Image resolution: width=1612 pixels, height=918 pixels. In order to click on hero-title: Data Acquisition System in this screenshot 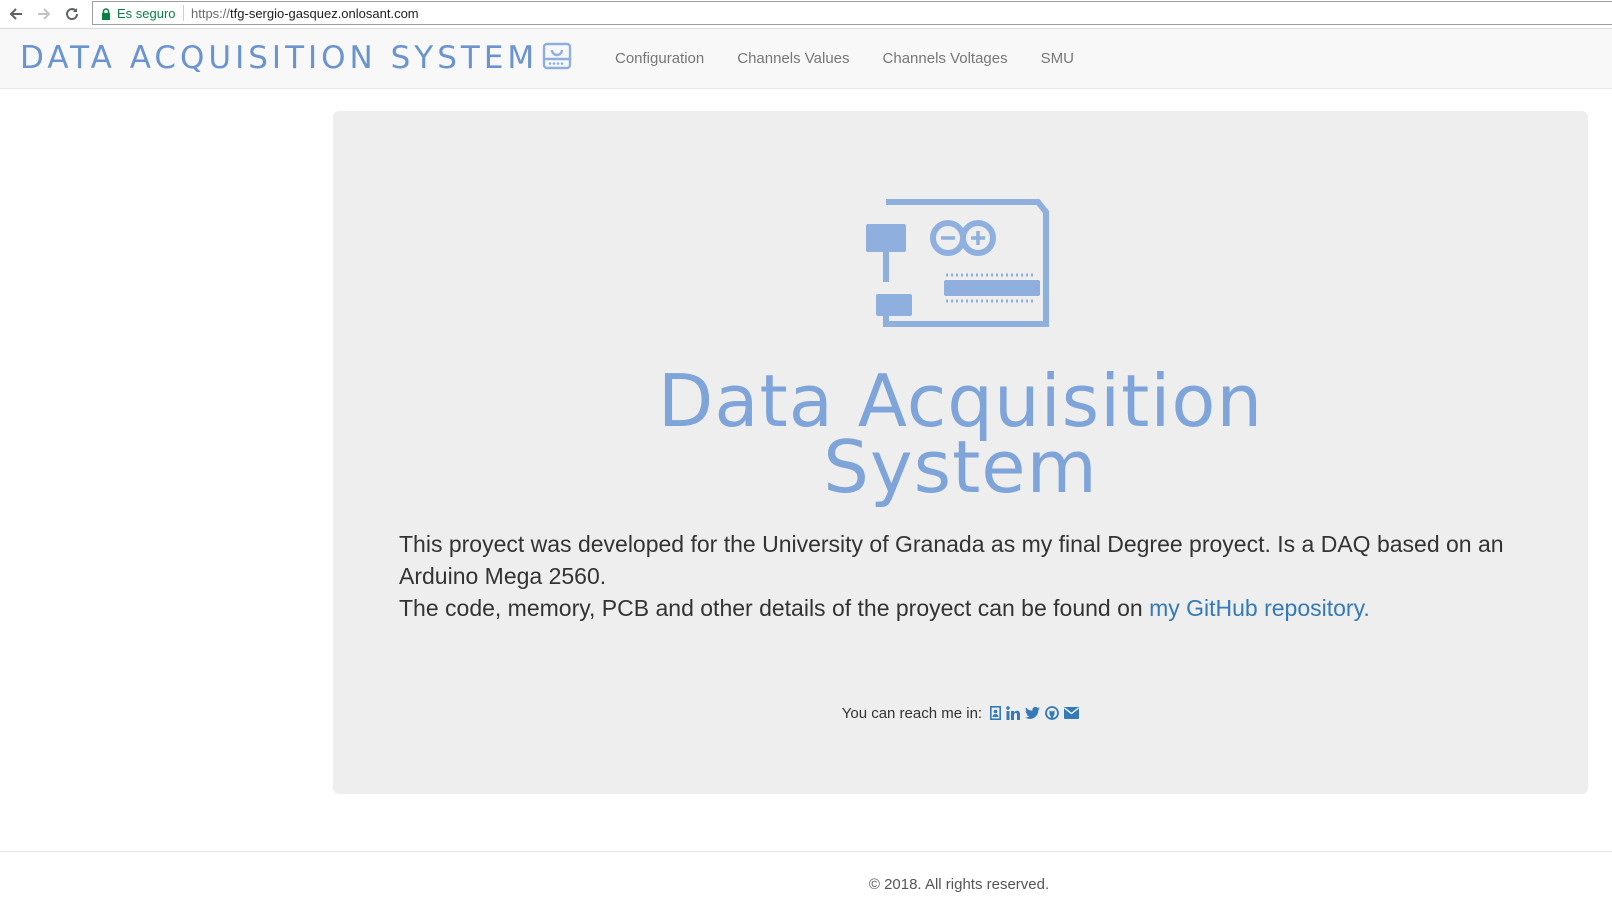, I will do `click(960, 437)`.